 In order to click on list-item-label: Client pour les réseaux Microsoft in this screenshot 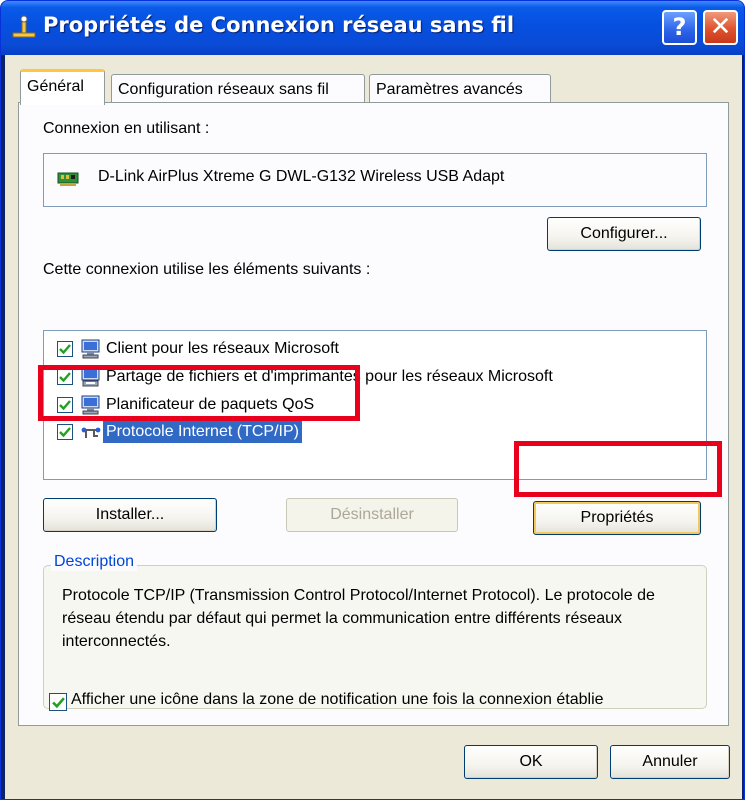, I will do `click(222, 348)`.